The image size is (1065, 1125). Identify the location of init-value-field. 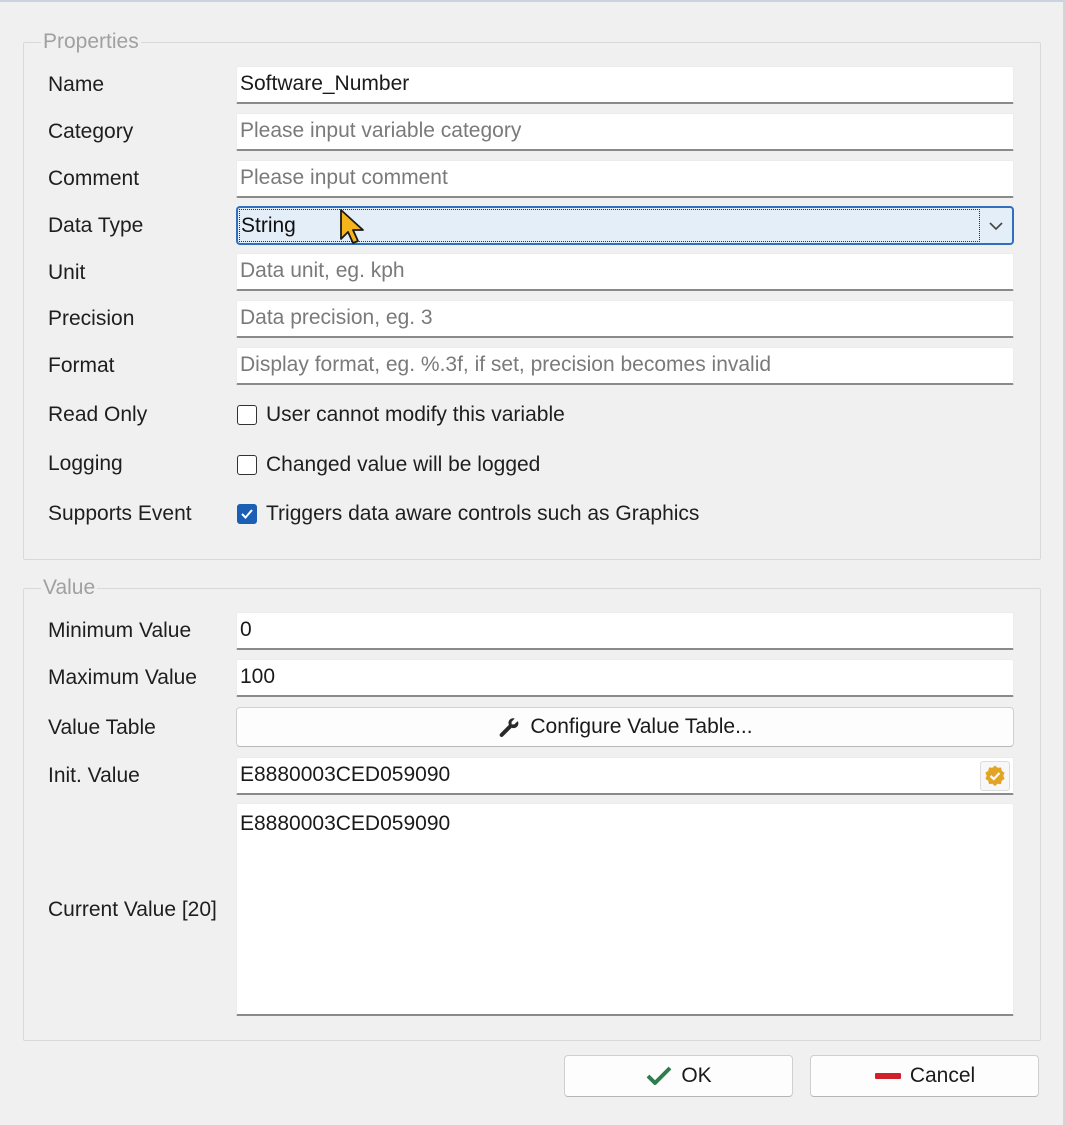
(625, 776).